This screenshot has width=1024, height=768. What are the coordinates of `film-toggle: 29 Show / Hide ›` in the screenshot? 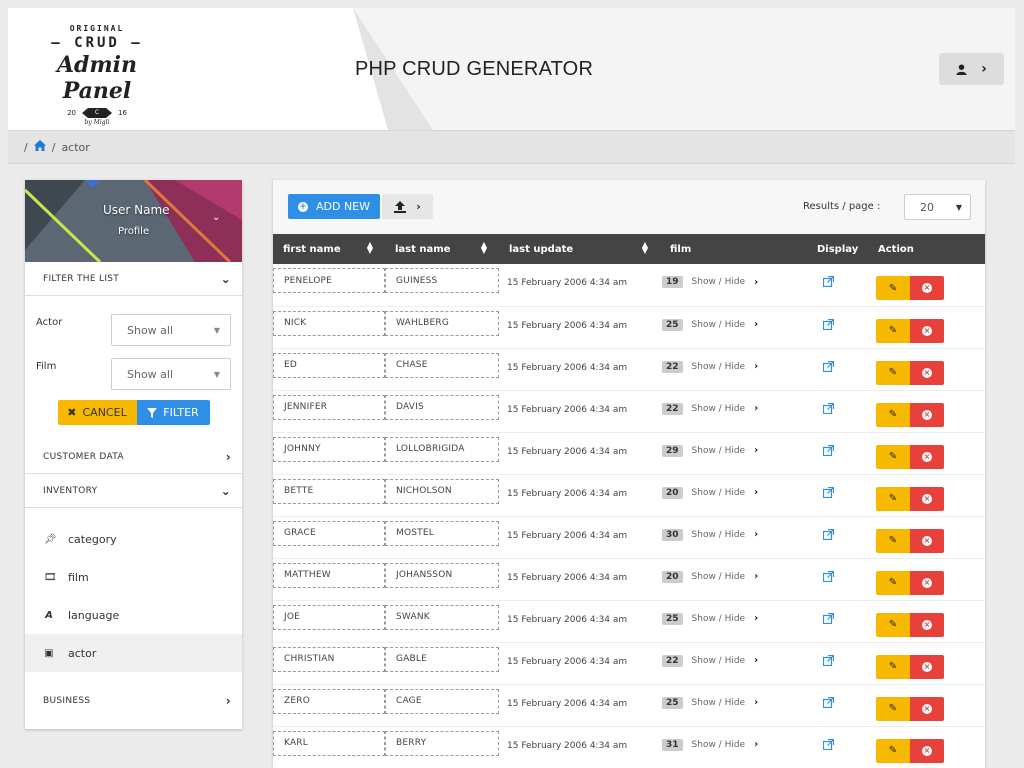 It's located at (737, 447).